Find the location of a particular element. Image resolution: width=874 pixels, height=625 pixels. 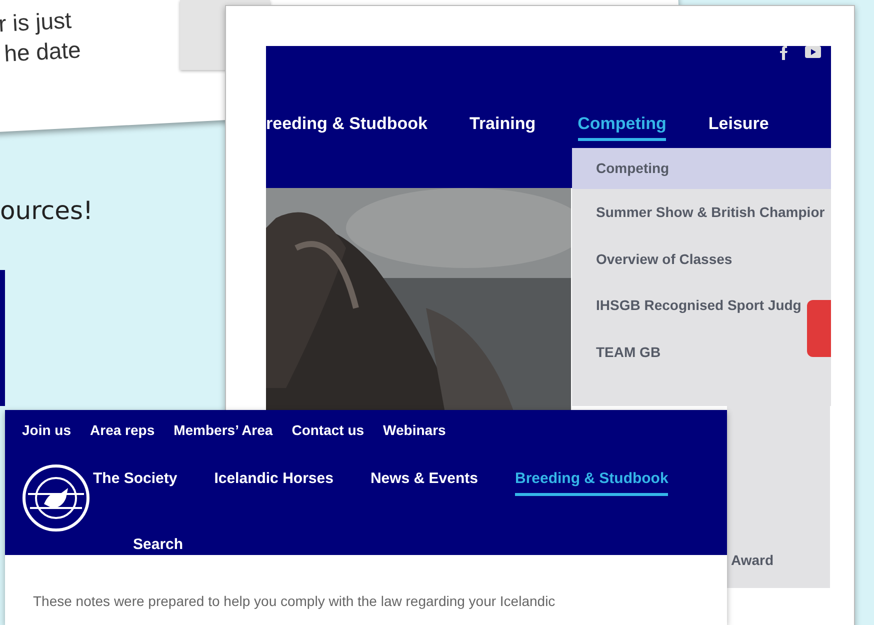

logo-icon is located at coordinates (56, 498).